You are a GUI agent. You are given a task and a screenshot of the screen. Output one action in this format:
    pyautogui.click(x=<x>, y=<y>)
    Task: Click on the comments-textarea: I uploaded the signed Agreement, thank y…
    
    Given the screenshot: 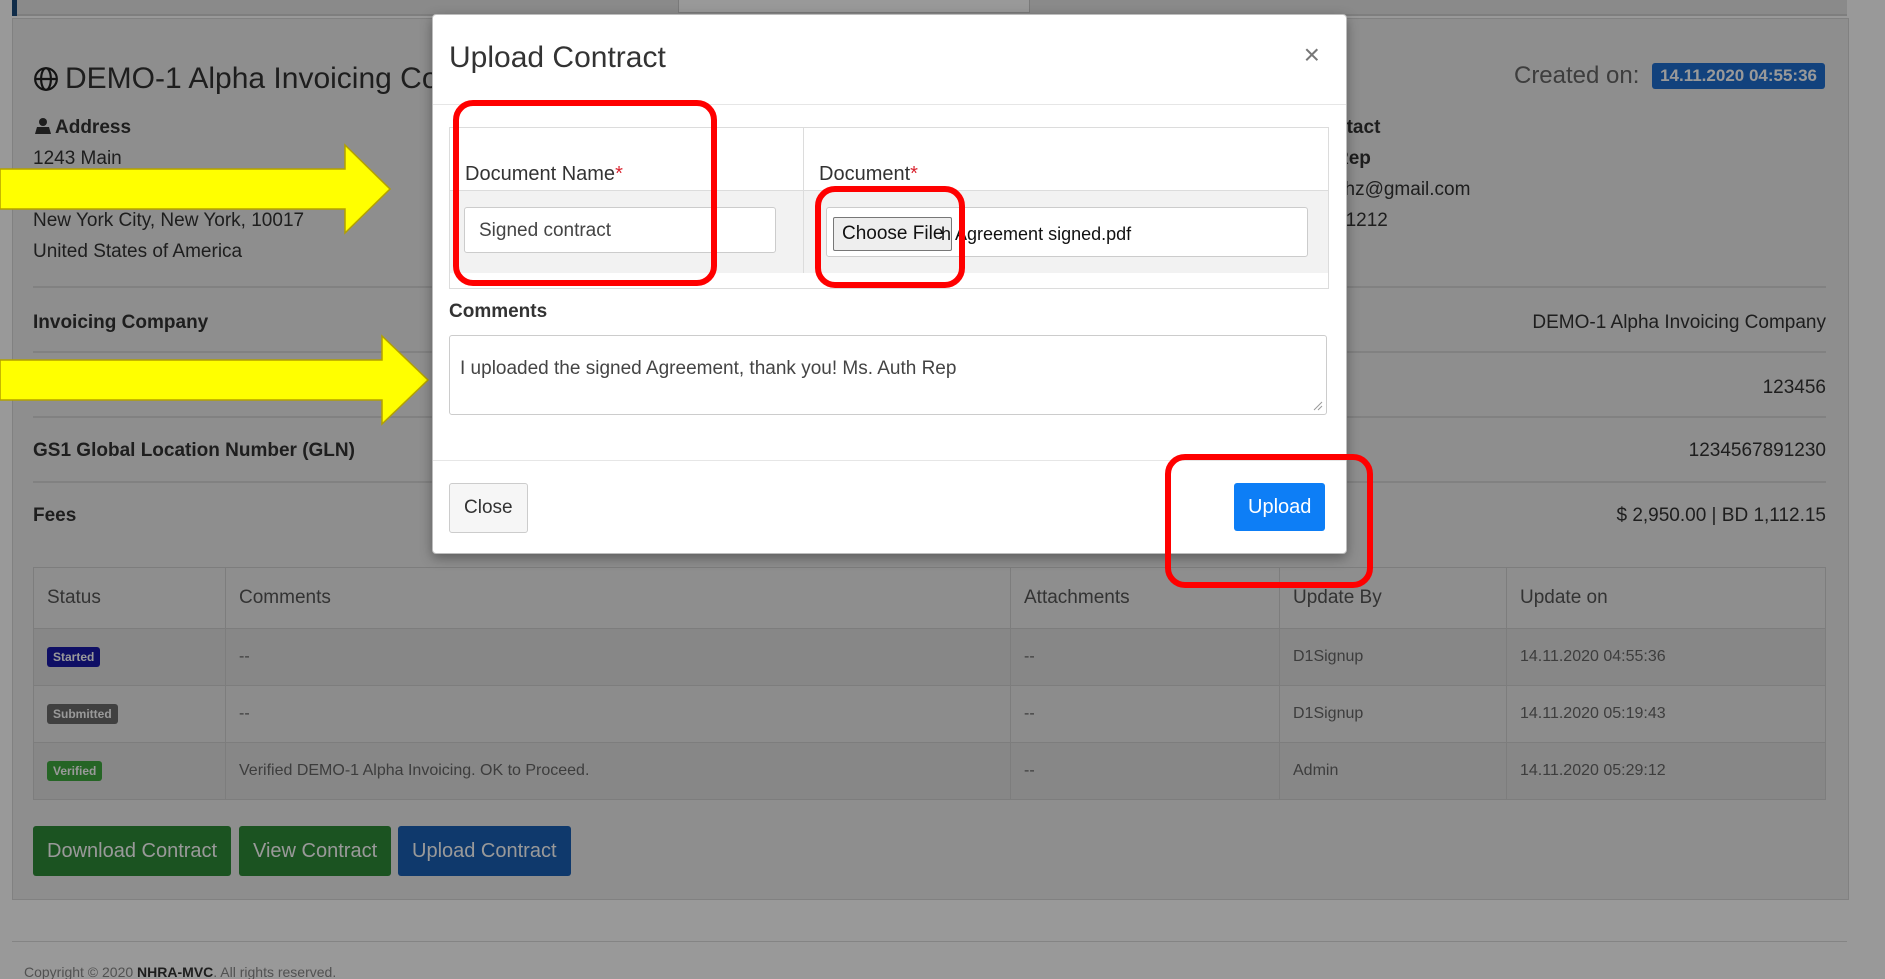 What is the action you would take?
    pyautogui.click(x=888, y=375)
    